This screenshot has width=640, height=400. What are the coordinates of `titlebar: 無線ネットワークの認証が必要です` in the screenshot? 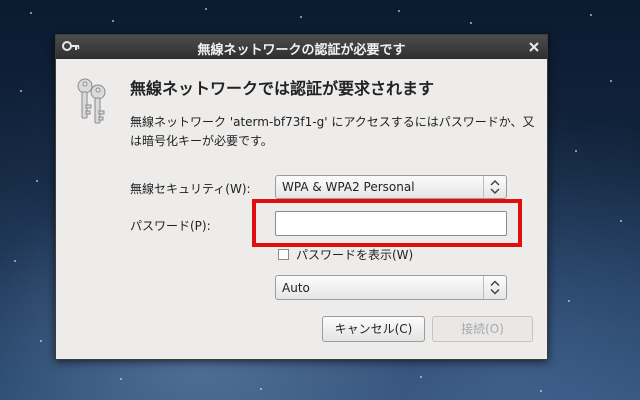 It's located at (301, 47).